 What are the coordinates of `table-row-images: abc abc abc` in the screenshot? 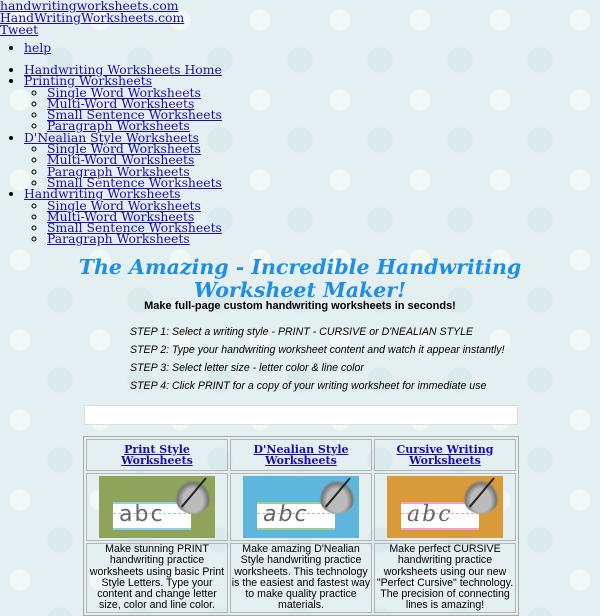 It's located at (301, 507).